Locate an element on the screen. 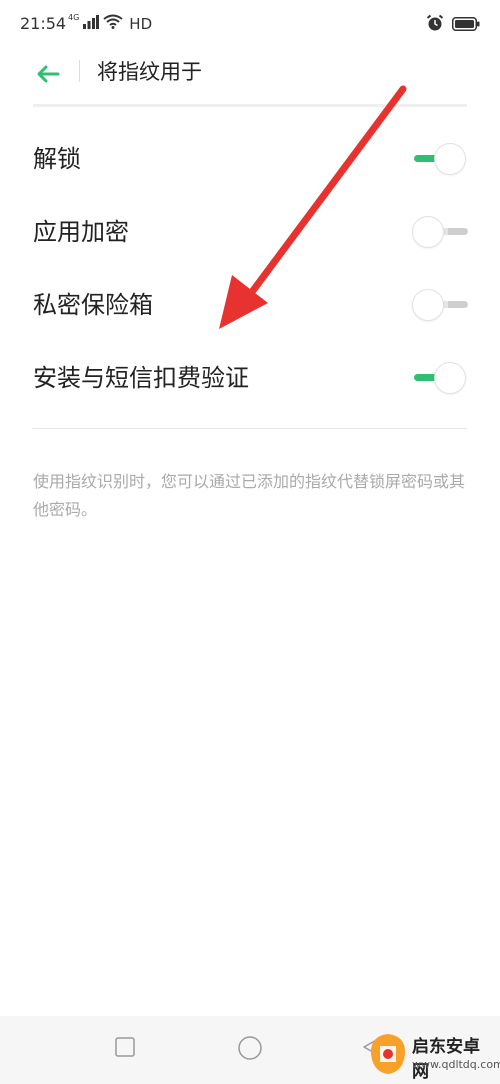 The width and height of the screenshot is (500, 1084). square-icon is located at coordinates (125, 1049).